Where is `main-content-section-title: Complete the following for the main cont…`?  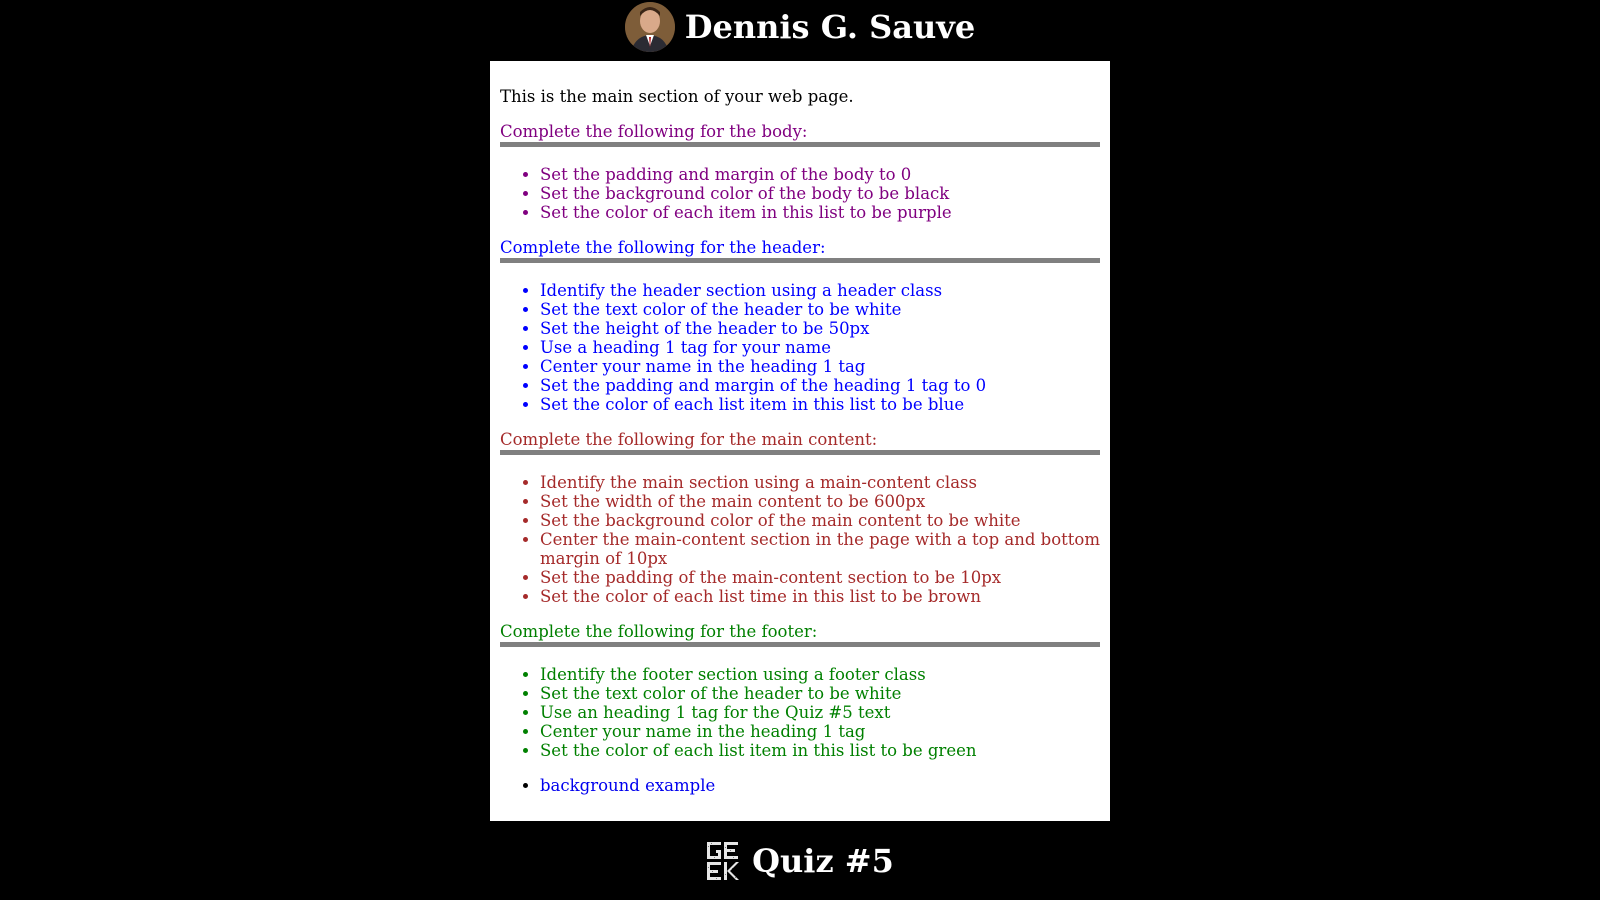 main-content-section-title: Complete the following for the main cont… is located at coordinates (800, 442).